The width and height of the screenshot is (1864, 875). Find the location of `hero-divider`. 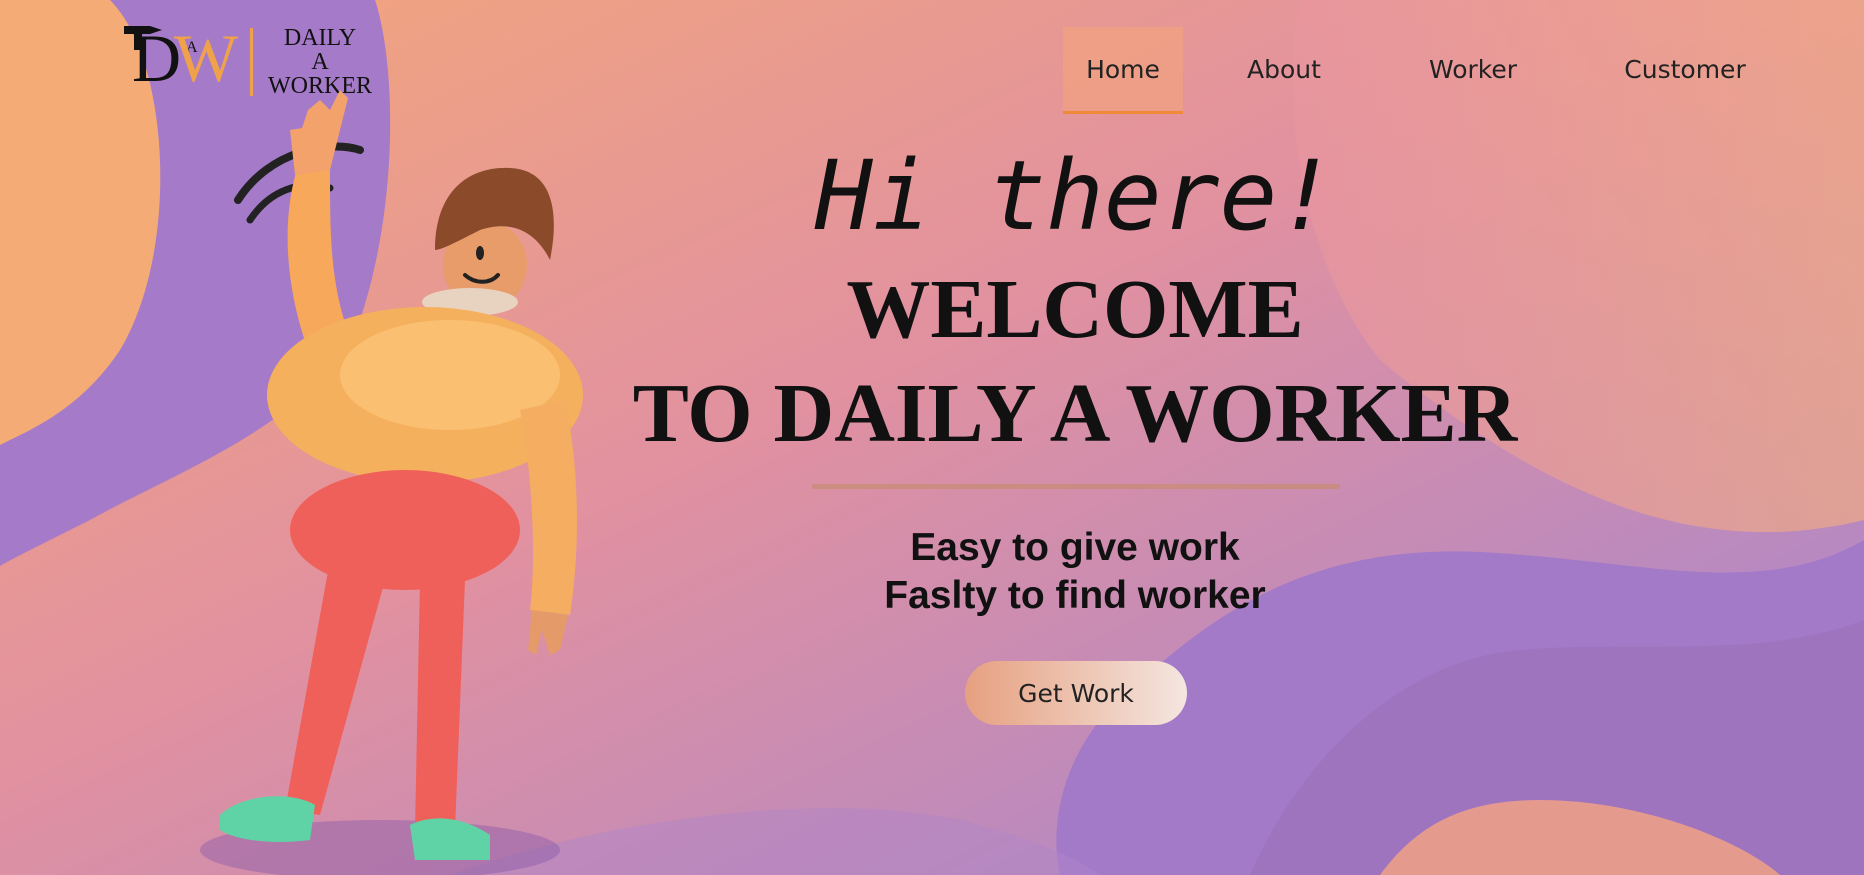

hero-divider is located at coordinates (1076, 486).